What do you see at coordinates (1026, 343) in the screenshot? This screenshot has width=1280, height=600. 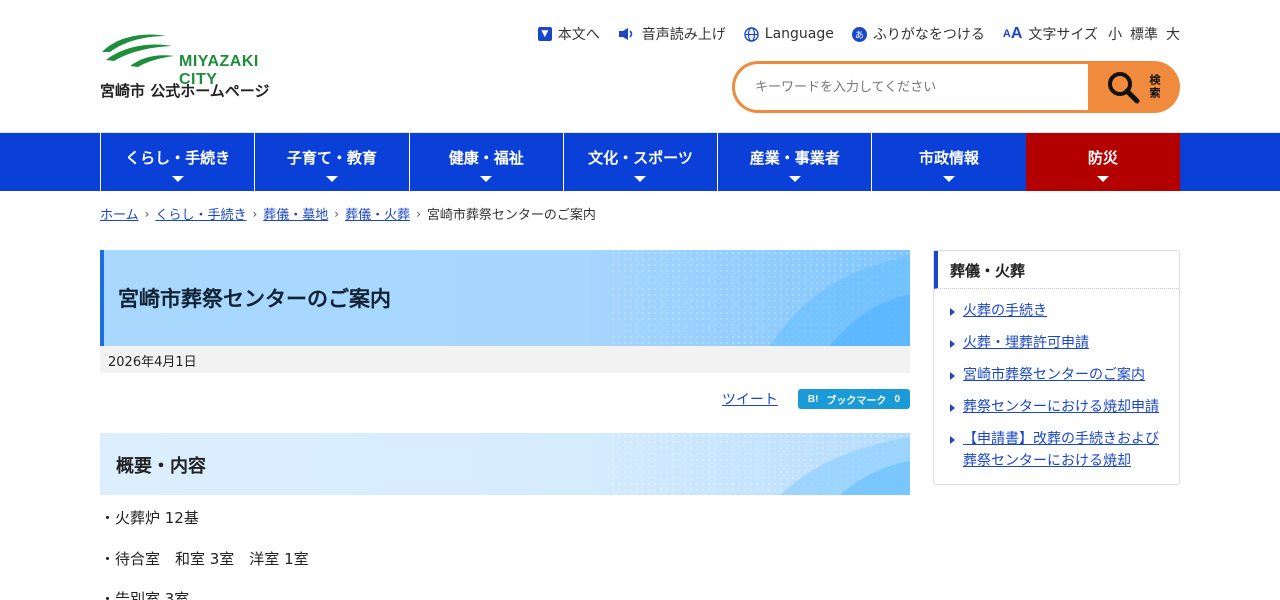 I see `sidebar-link-cremation-permit: 火葬・埋葬許可申請` at bounding box center [1026, 343].